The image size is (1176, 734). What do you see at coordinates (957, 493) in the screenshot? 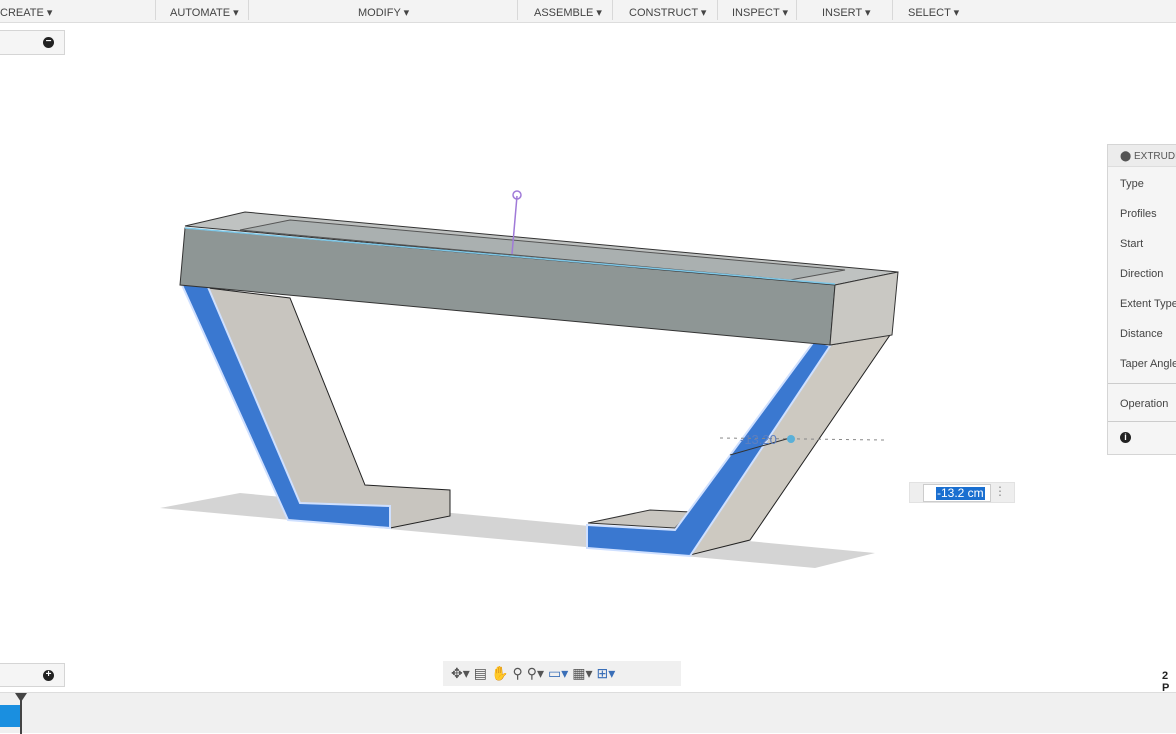
I see `distance-input` at bounding box center [957, 493].